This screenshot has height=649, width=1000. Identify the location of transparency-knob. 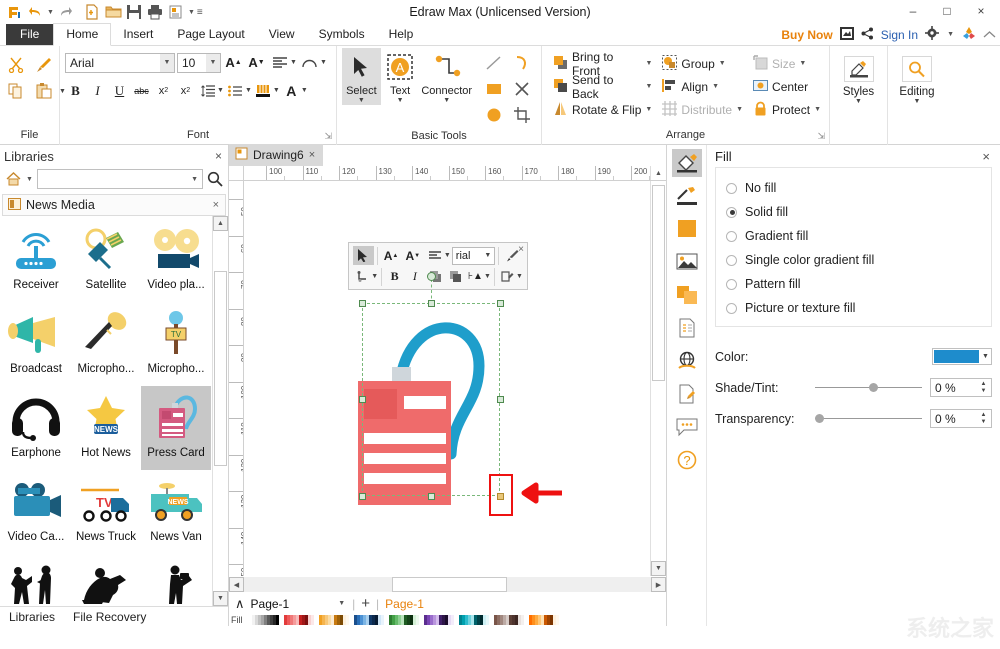
(819, 418).